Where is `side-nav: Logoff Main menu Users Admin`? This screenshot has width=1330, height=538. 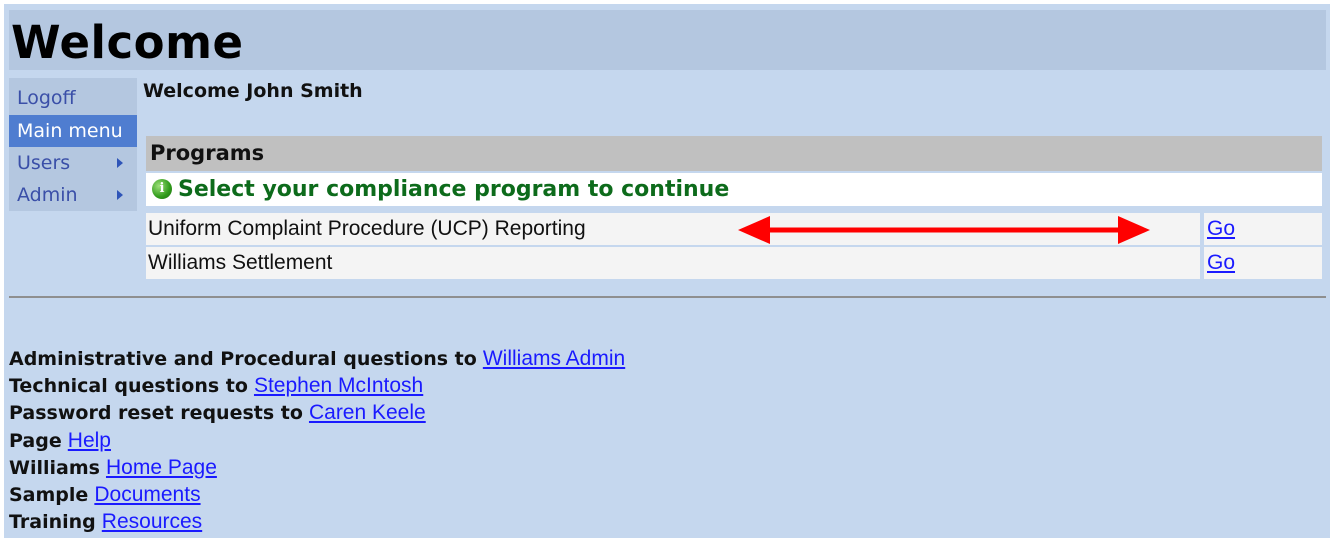
side-nav: Logoff Main menu Users Admin is located at coordinates (73, 144).